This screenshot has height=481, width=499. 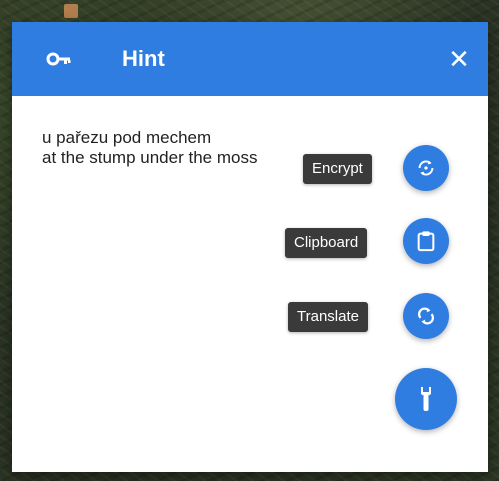 I want to click on key-icon, so click(x=58, y=59).